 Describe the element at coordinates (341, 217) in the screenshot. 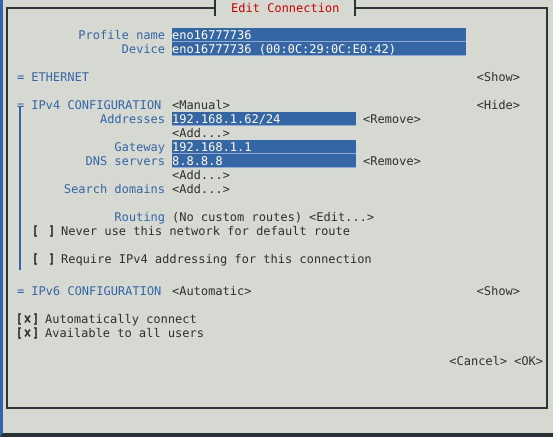

I see `edit-button: <Edit...>` at that location.